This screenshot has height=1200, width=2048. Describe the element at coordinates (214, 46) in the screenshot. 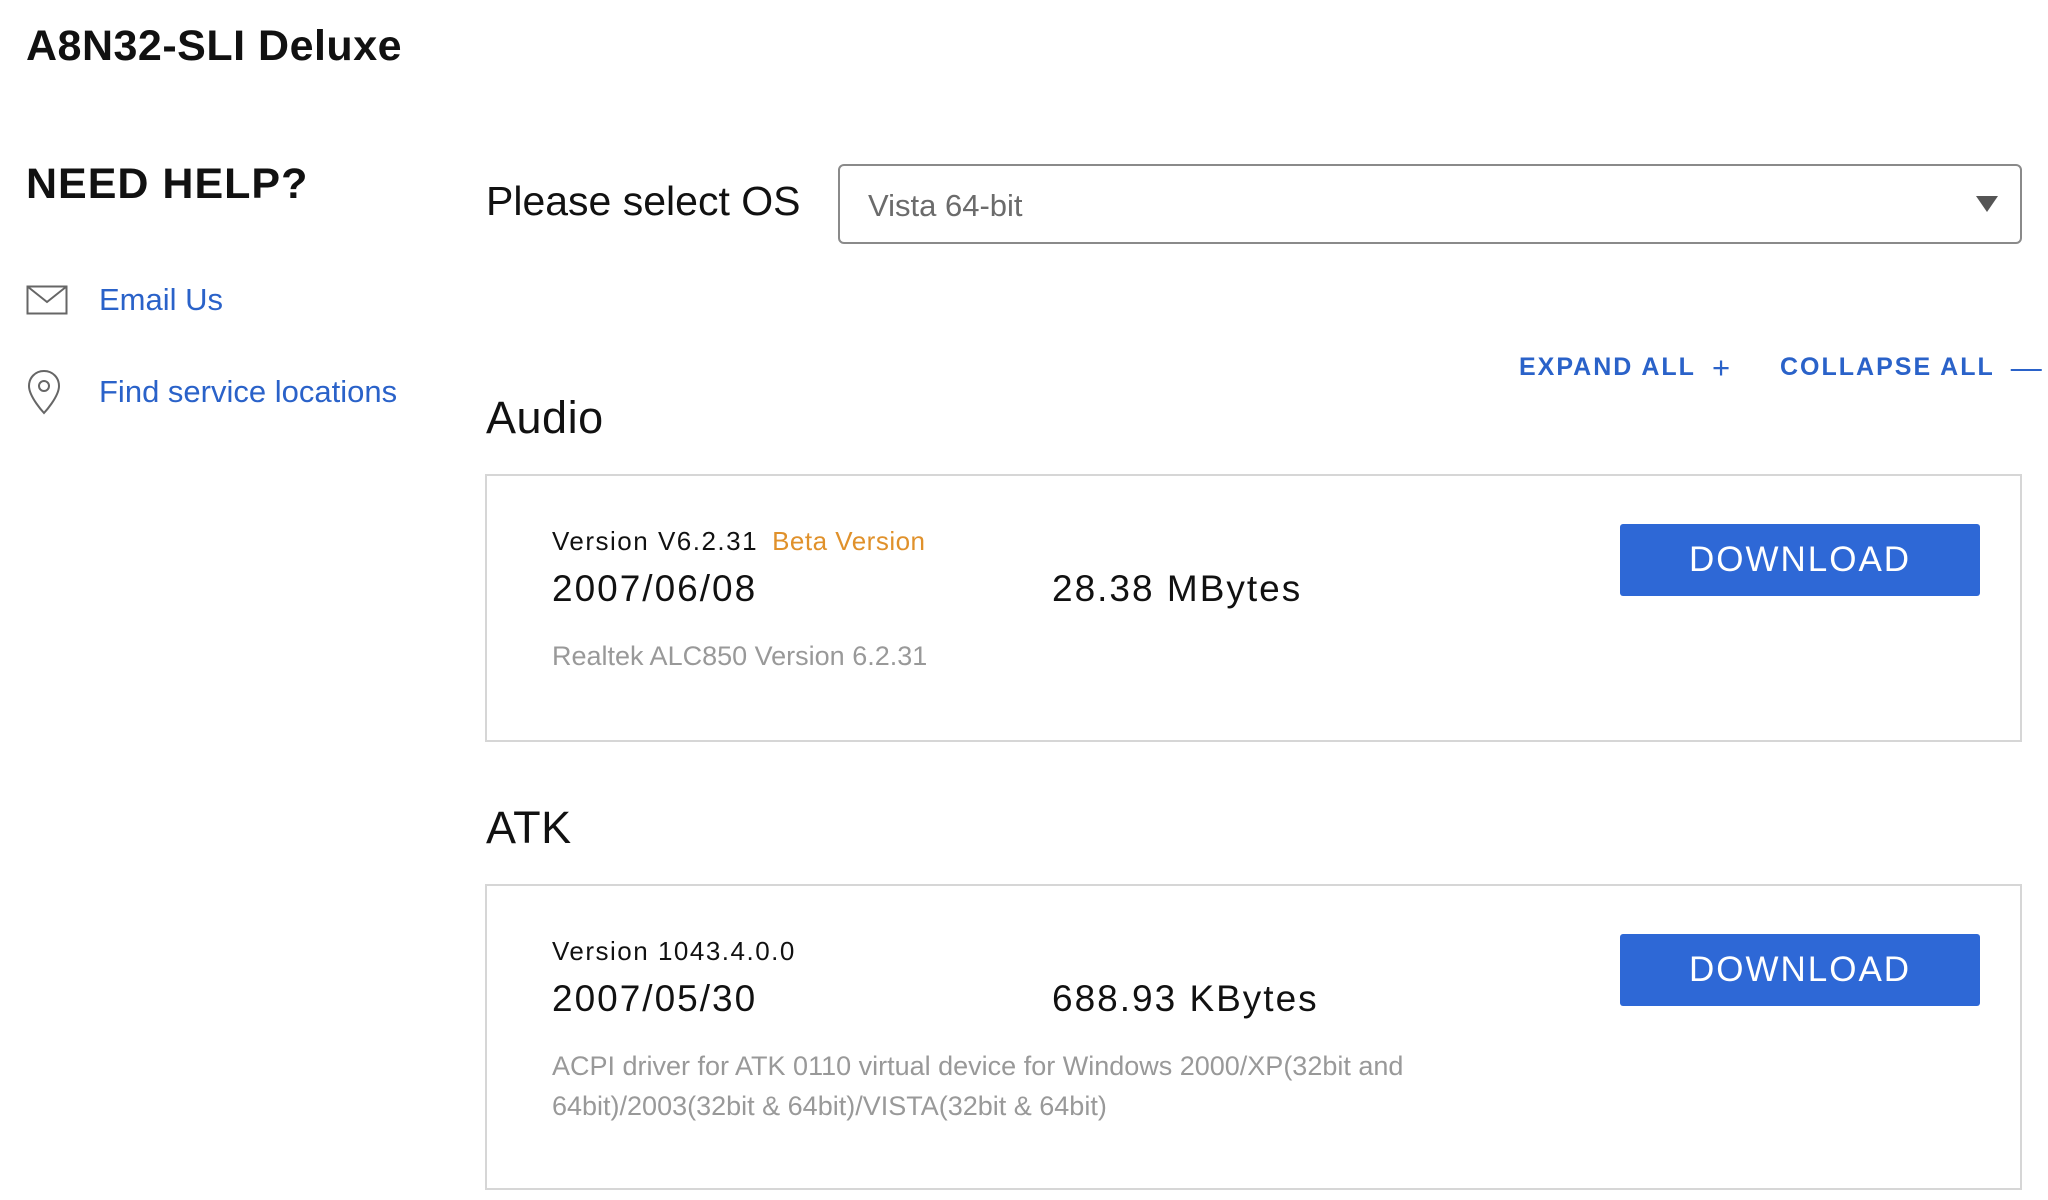

I see `product-title: A8N32-SLI Deluxe` at that location.